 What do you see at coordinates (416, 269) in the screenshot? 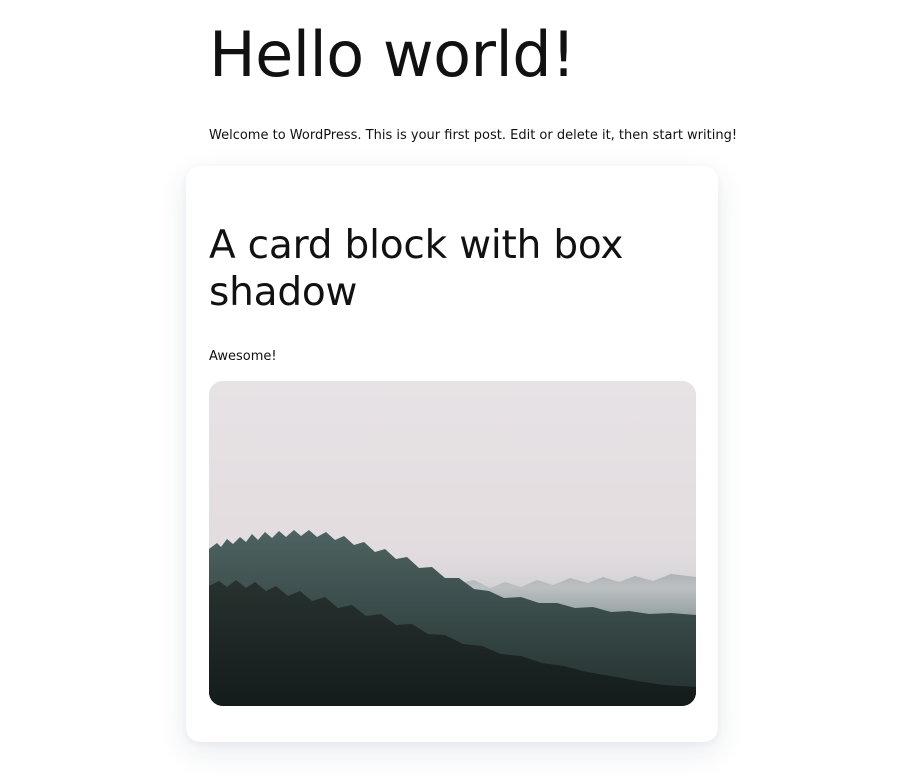
I see `card-title: A card block with box shadow` at bounding box center [416, 269].